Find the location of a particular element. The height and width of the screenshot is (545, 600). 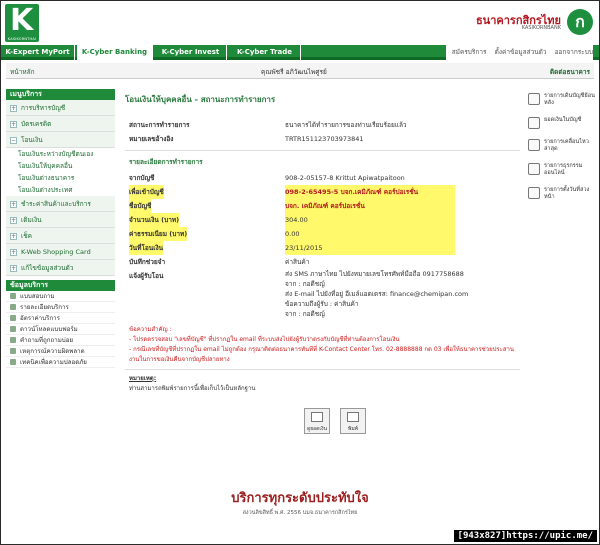

aux-download: ดาวน์โหลดแบบฟอร์ม is located at coordinates (60, 329).